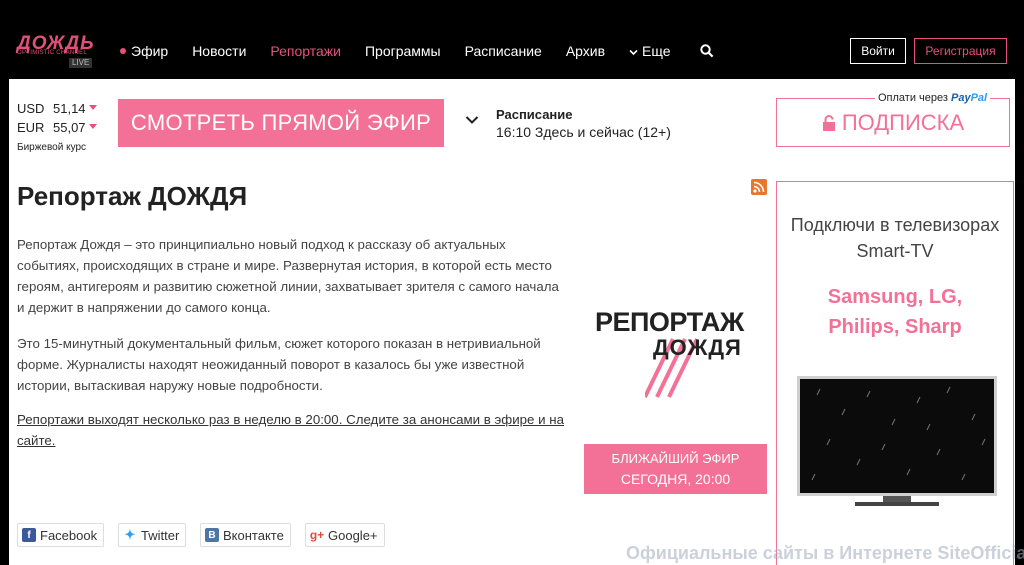  What do you see at coordinates (503, 51) in the screenshot?
I see `nav-item-schedule: Расписание` at bounding box center [503, 51].